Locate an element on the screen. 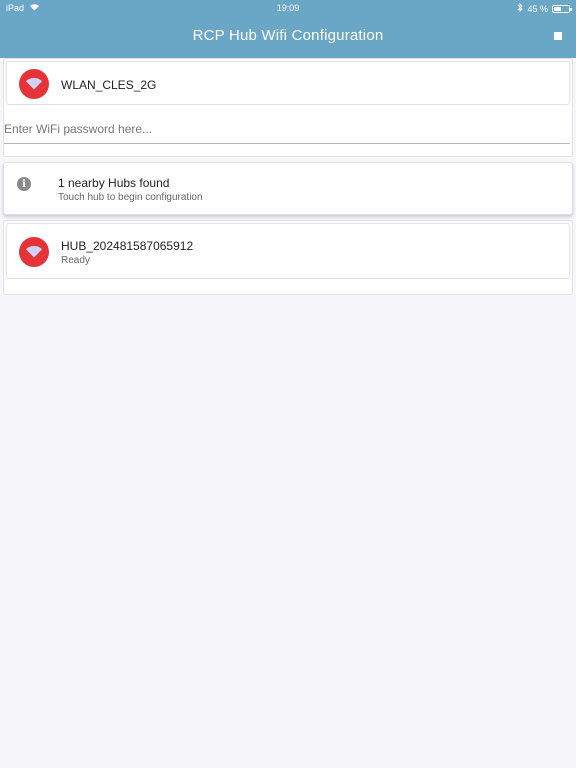 This screenshot has height=768, width=576. scan-info-subtitle: Touch hub to begin configuration is located at coordinates (130, 197).